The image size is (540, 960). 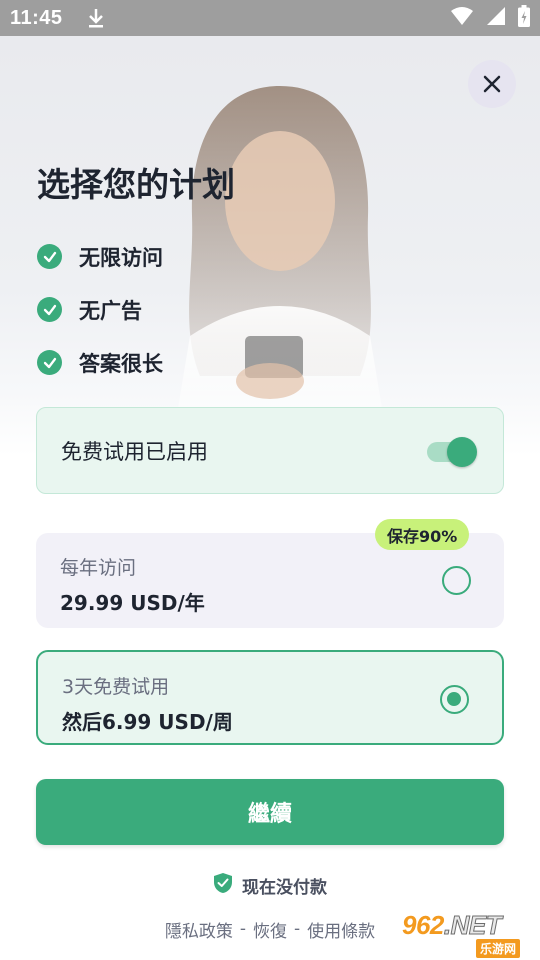 I want to click on close-icon, so click(x=492, y=84).